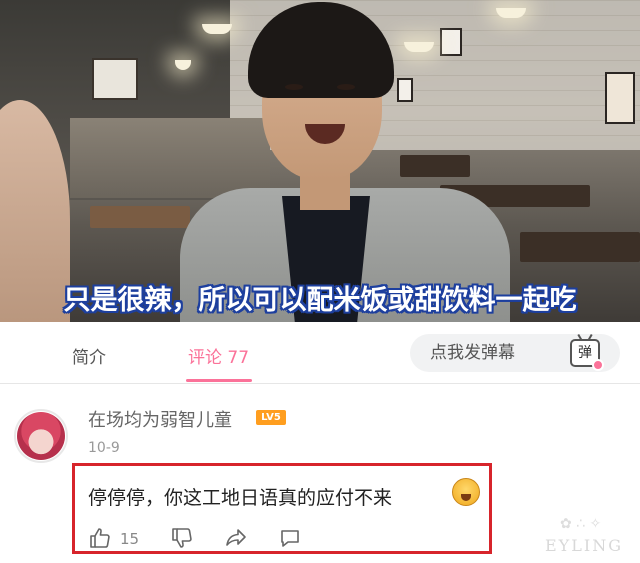  What do you see at coordinates (581, 524) in the screenshot?
I see `watermark-decoration: ✿ ∴ ✧` at bounding box center [581, 524].